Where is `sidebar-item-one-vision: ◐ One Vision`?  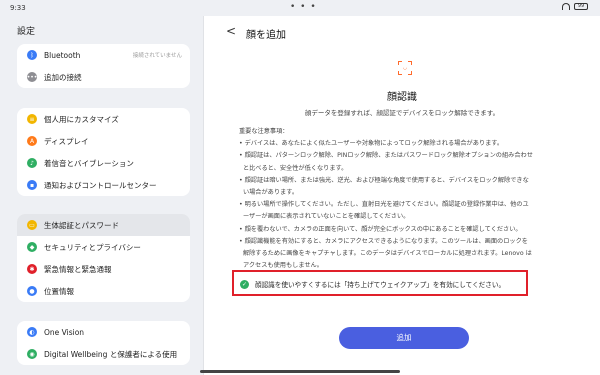
sidebar-item-one-vision: ◐ One Vision is located at coordinates (103, 332).